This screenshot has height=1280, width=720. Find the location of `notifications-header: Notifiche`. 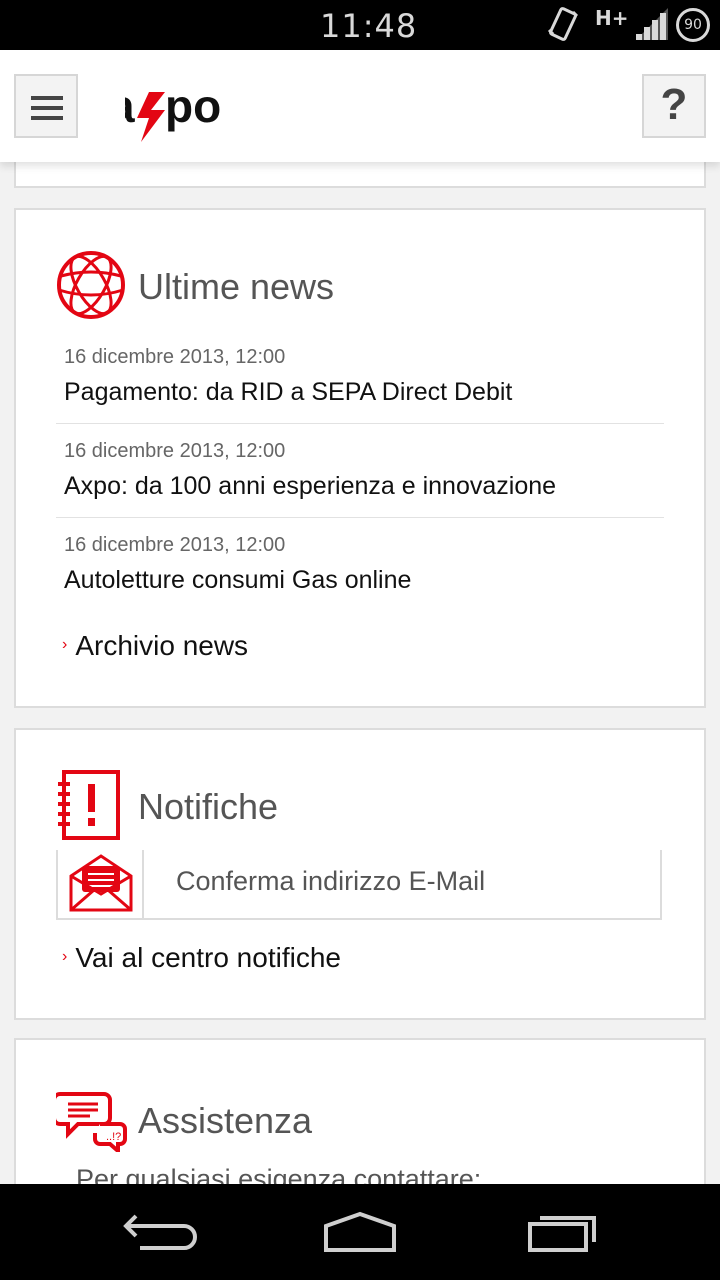

notifications-header: Notifiche is located at coordinates (366, 805).